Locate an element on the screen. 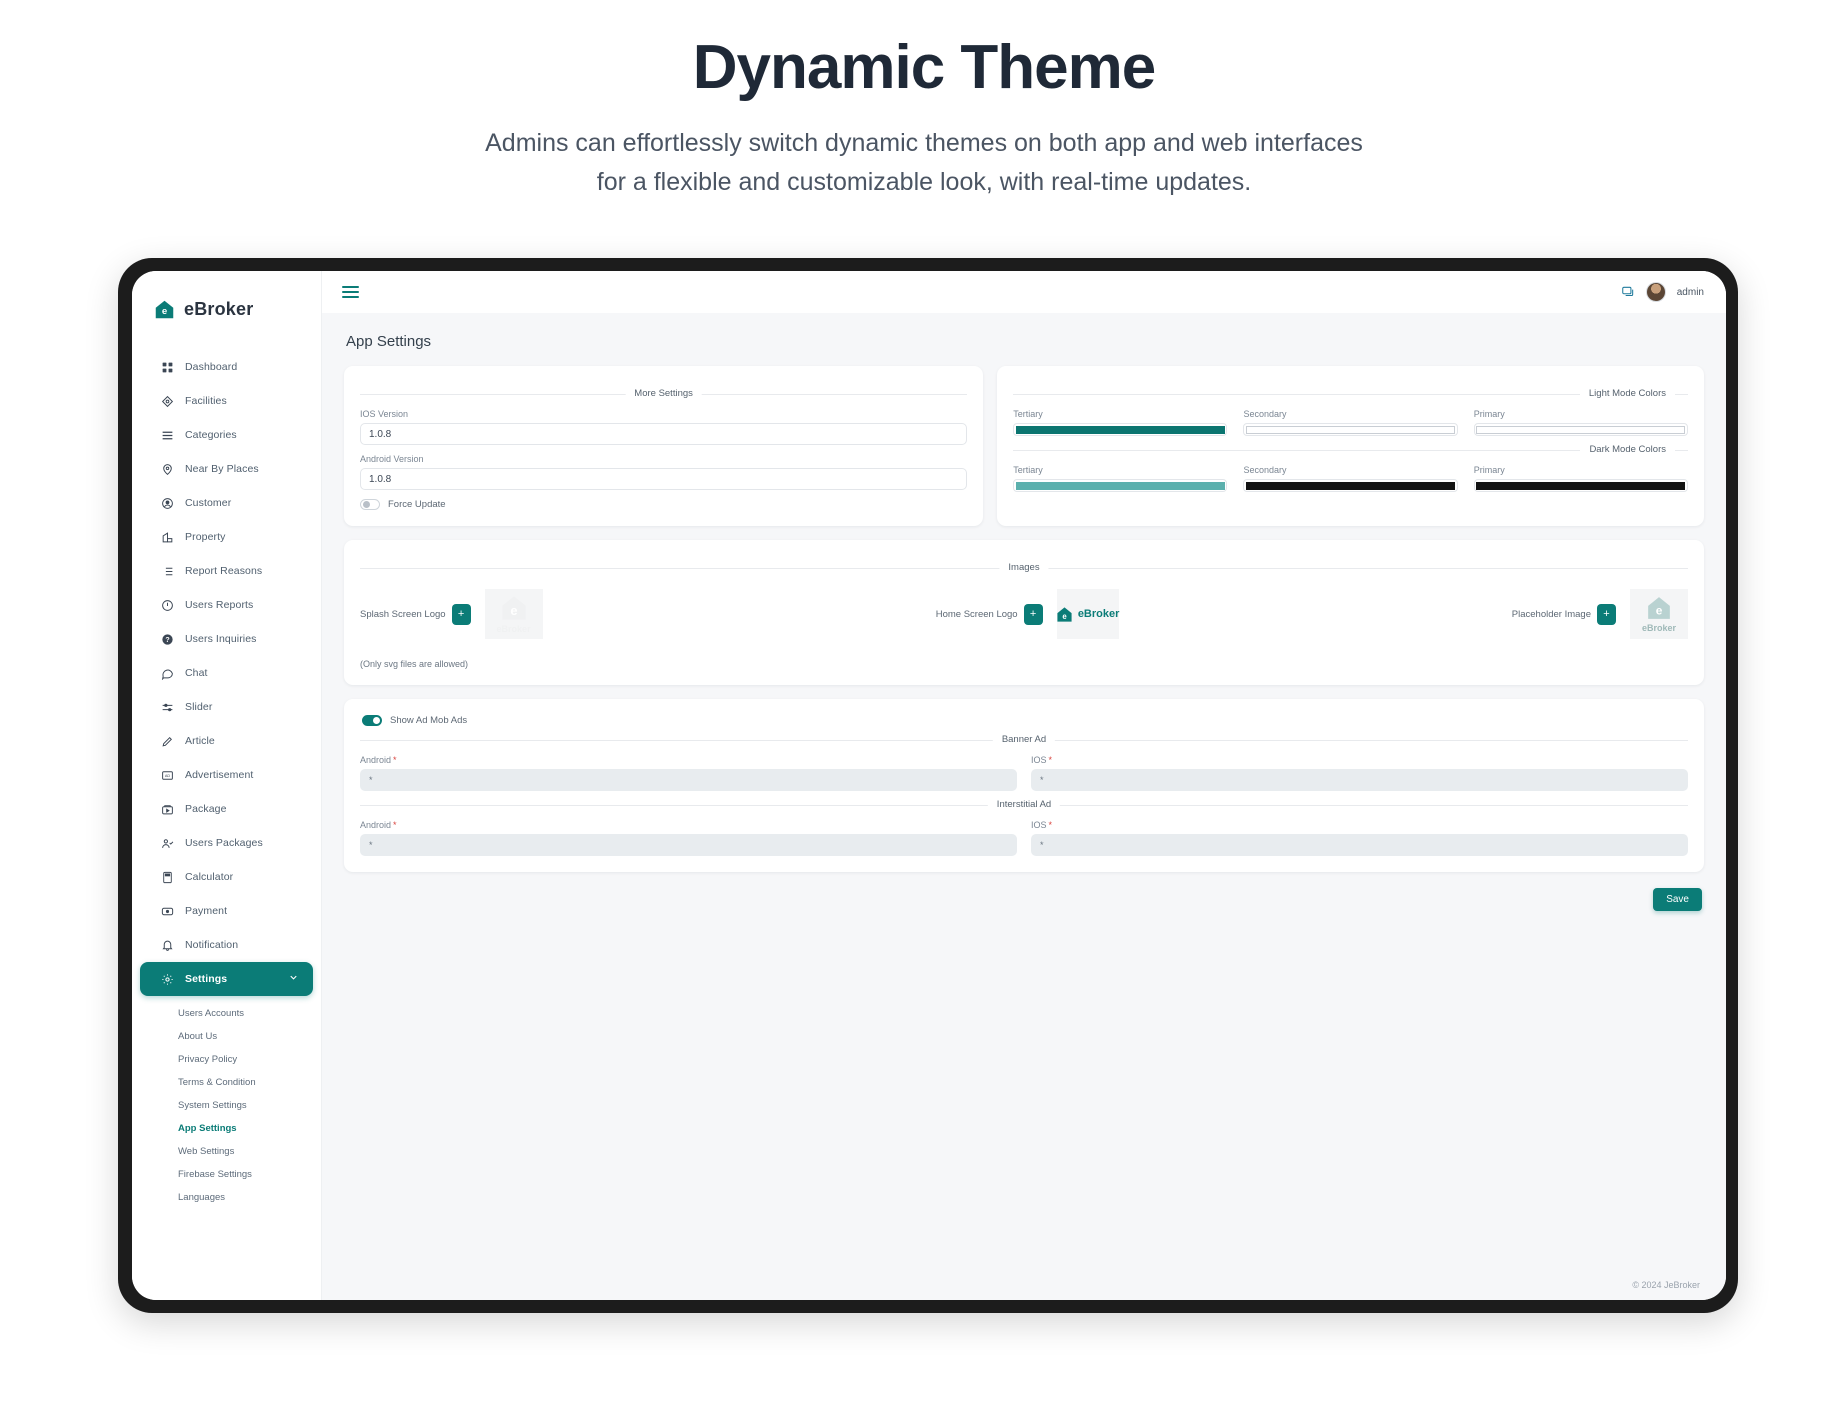 The width and height of the screenshot is (1848, 1408). dark-tertiary-swatch is located at coordinates (1120, 485).